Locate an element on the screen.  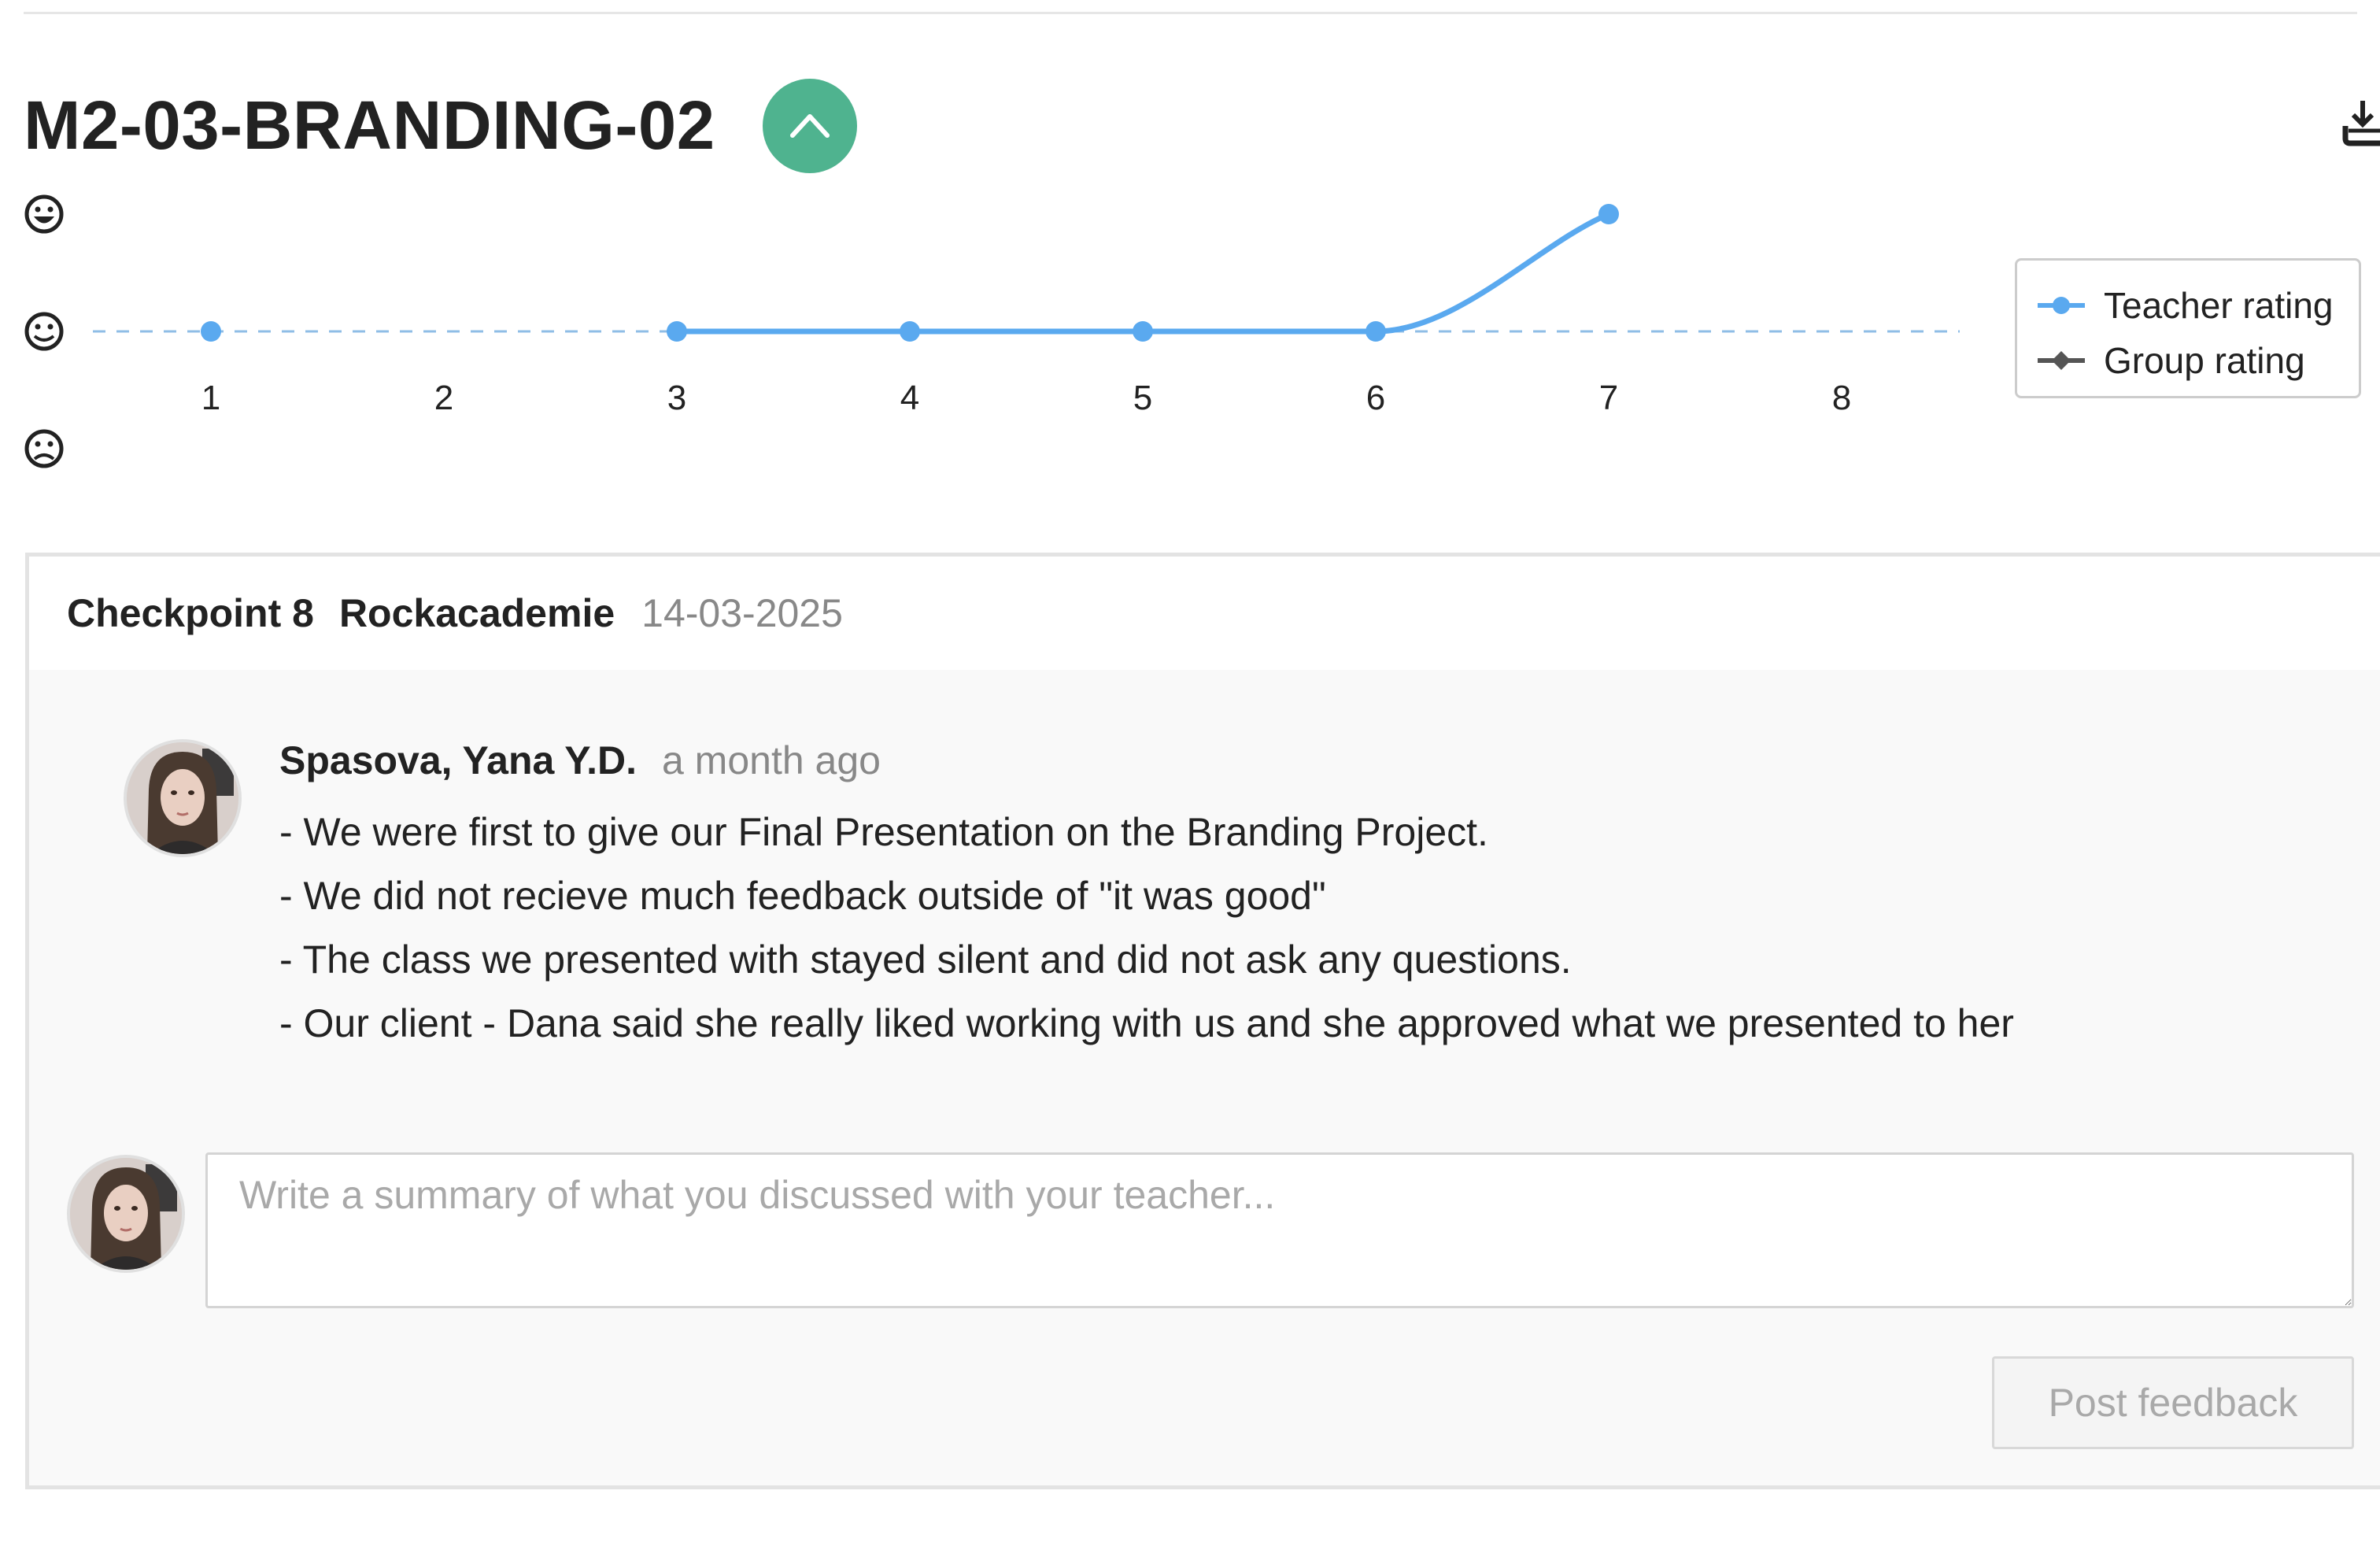
x-tick-label: 2 is located at coordinates (443, 398).